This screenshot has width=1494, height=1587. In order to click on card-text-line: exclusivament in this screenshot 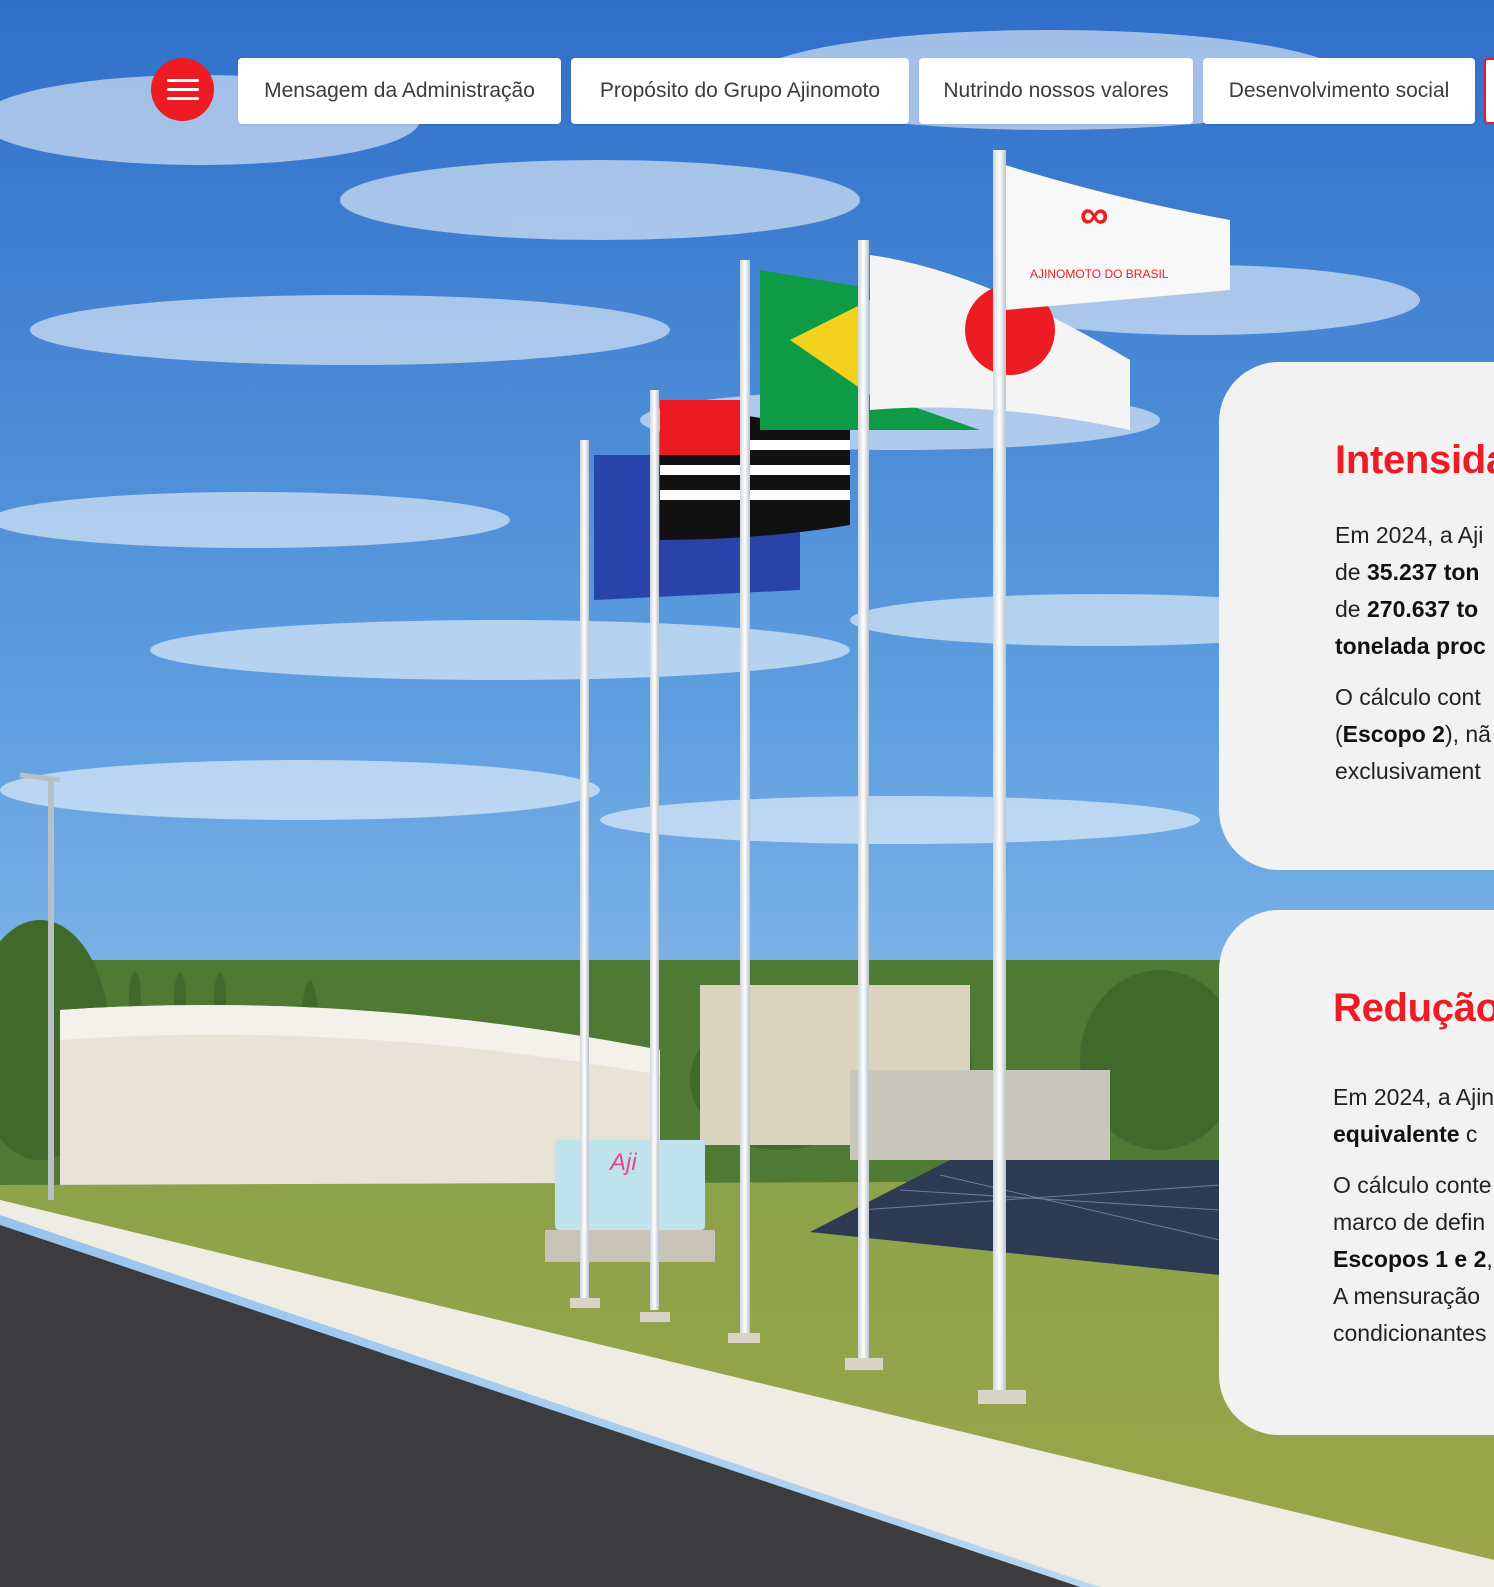, I will do `click(1408, 771)`.